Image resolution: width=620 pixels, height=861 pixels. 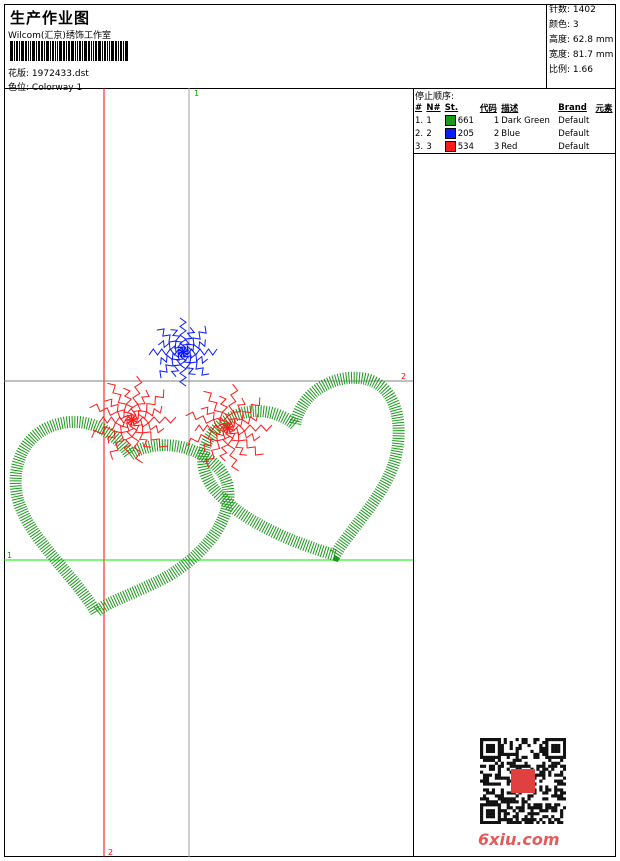 What do you see at coordinates (419, 120) in the screenshot?
I see `row-num: 1.` at bounding box center [419, 120].